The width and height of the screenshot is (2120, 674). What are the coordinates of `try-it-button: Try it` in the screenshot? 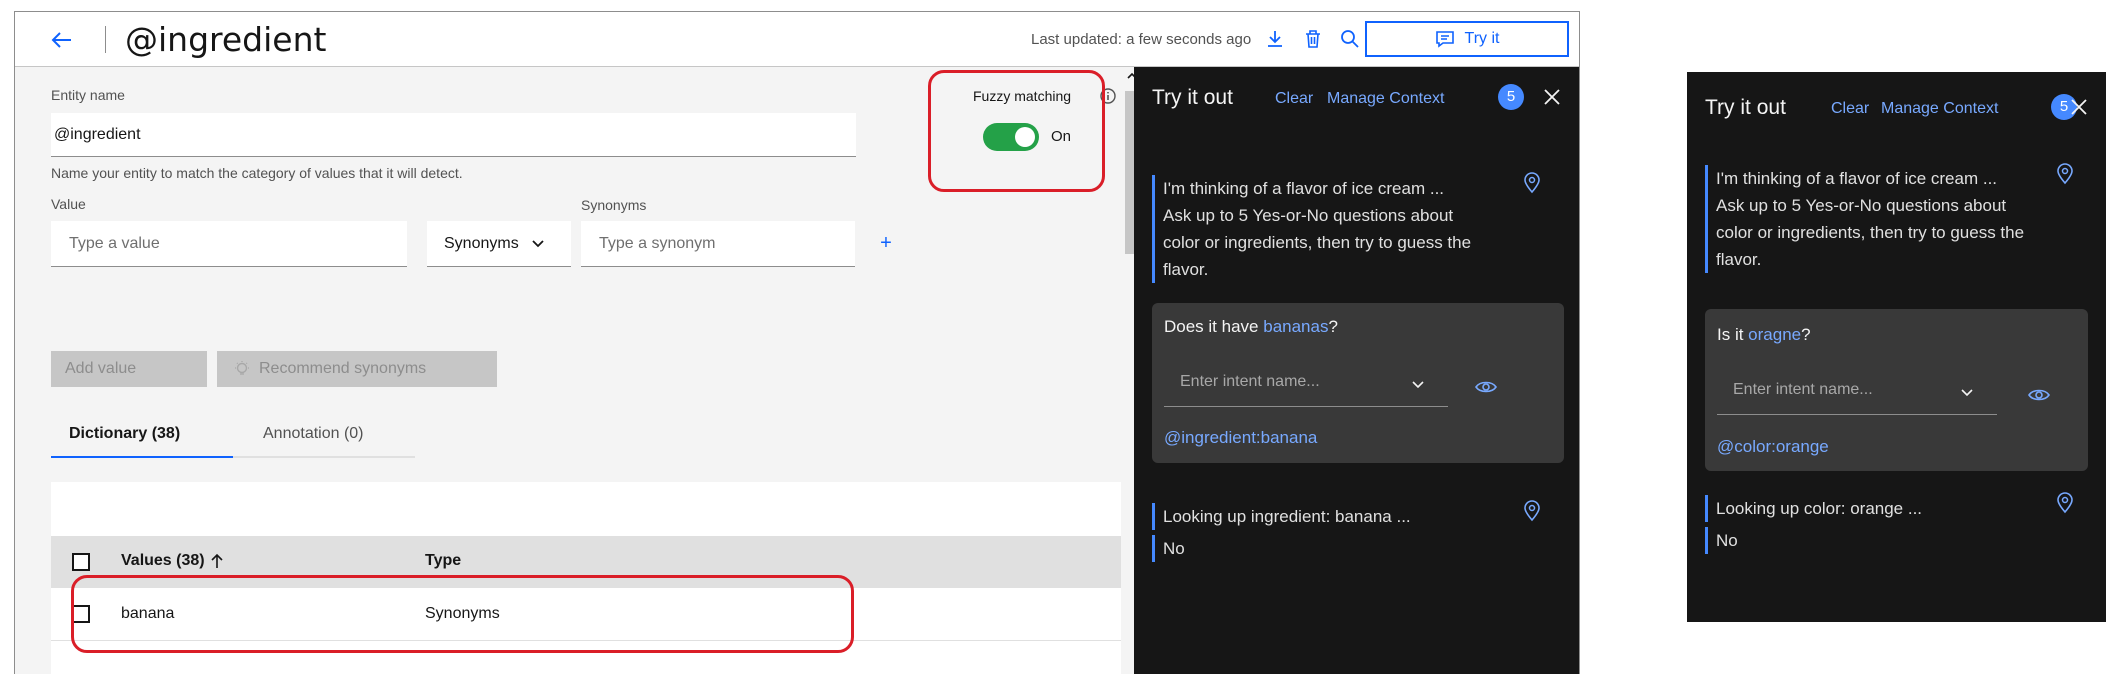 It's located at (1467, 39).